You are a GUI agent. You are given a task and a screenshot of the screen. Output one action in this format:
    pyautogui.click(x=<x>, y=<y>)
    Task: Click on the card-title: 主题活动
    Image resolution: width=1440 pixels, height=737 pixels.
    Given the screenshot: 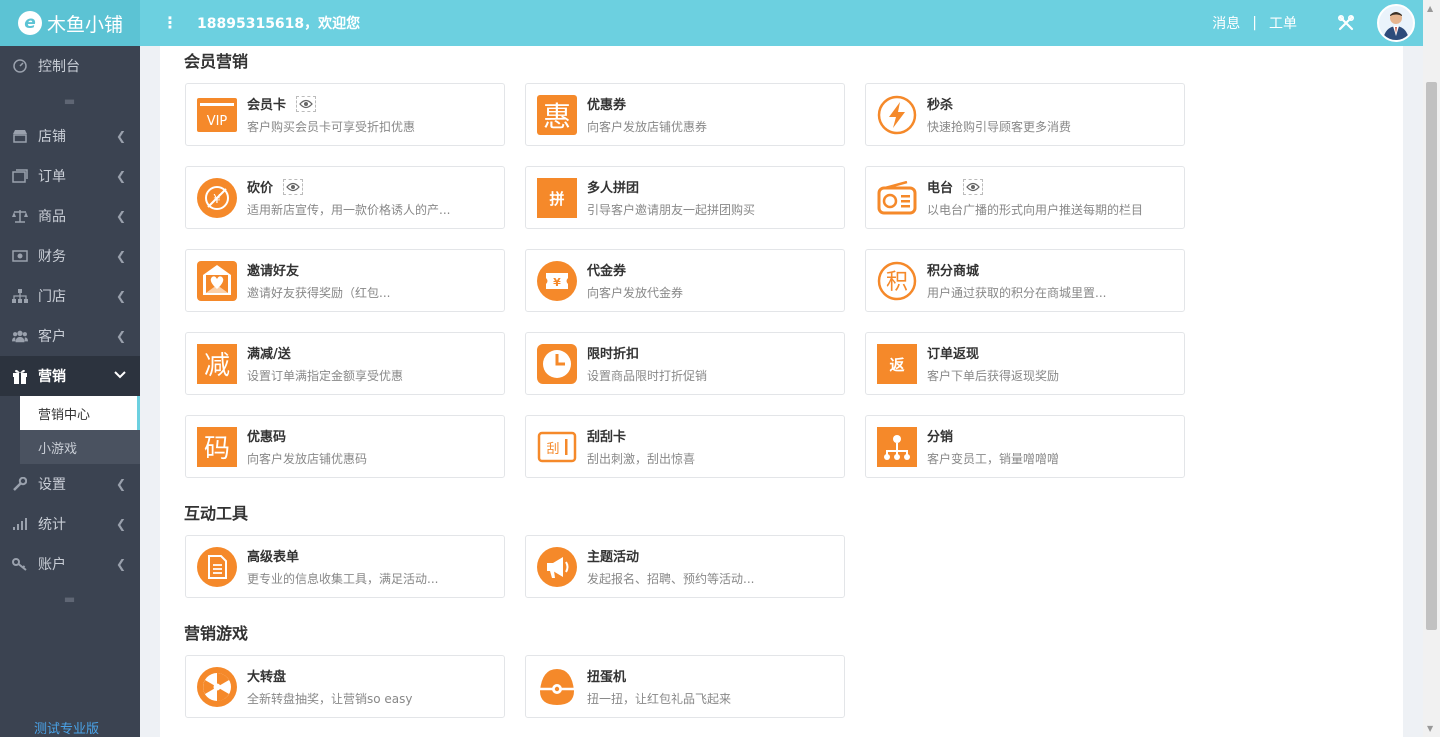 What is the action you would take?
    pyautogui.click(x=613, y=557)
    